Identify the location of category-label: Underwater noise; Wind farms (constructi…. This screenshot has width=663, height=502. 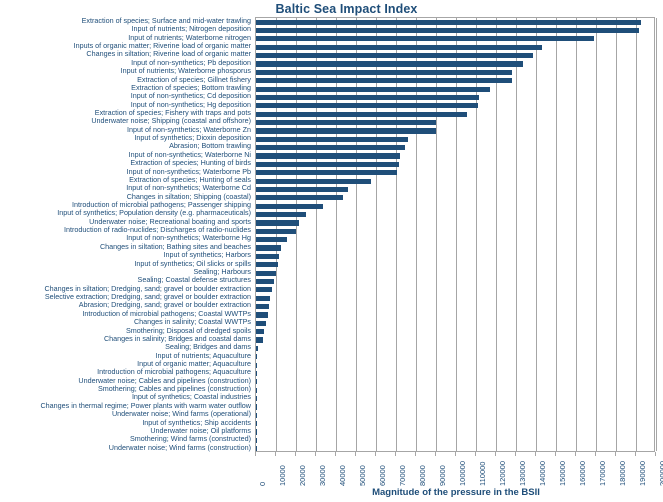
(179, 447).